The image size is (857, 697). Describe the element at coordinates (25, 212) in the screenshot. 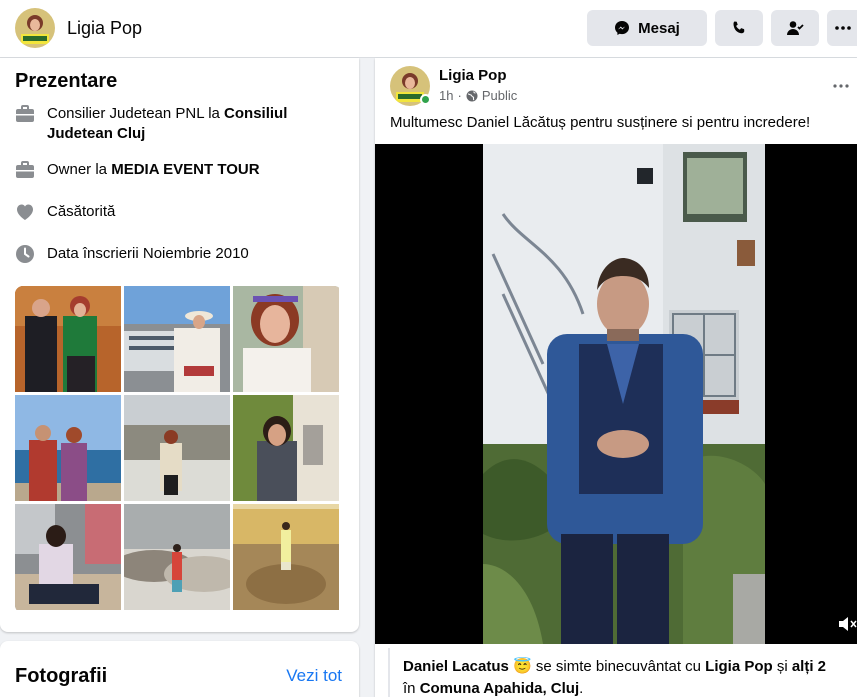

I see `heart-icon` at that location.